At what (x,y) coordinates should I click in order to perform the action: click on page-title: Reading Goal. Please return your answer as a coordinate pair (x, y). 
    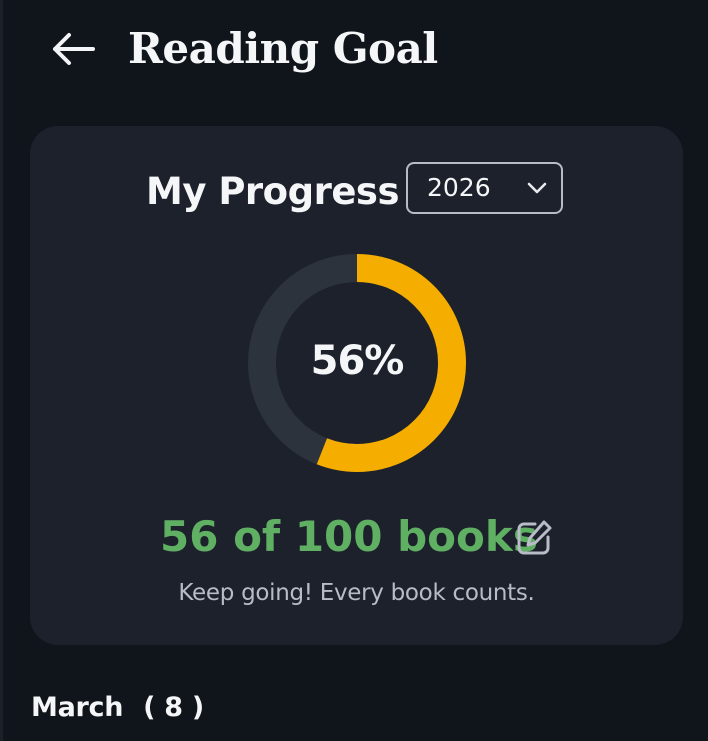
    Looking at the image, I should click on (283, 48).